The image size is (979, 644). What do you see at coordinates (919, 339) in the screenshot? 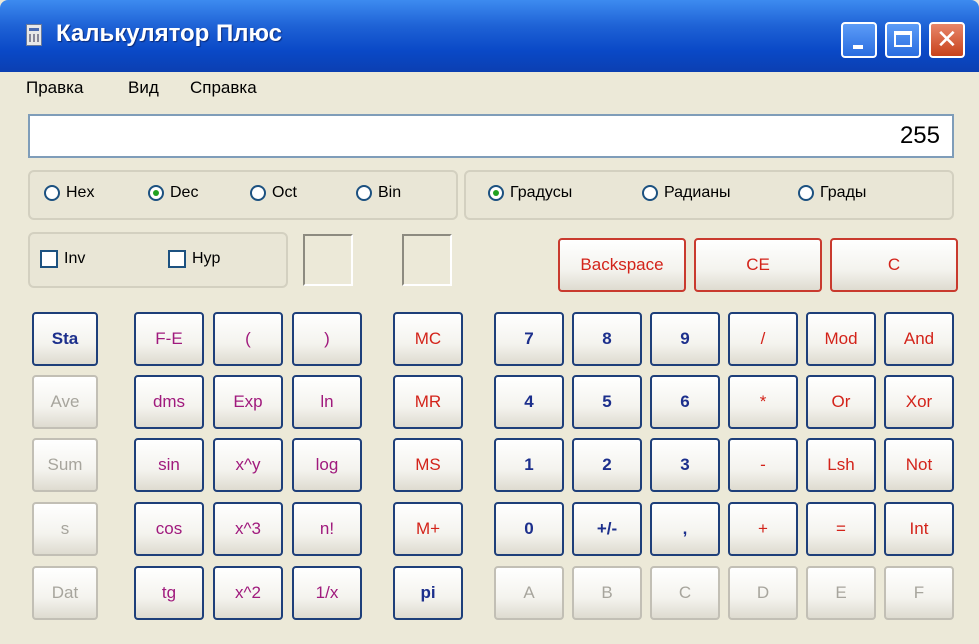
I see `and-button: And` at bounding box center [919, 339].